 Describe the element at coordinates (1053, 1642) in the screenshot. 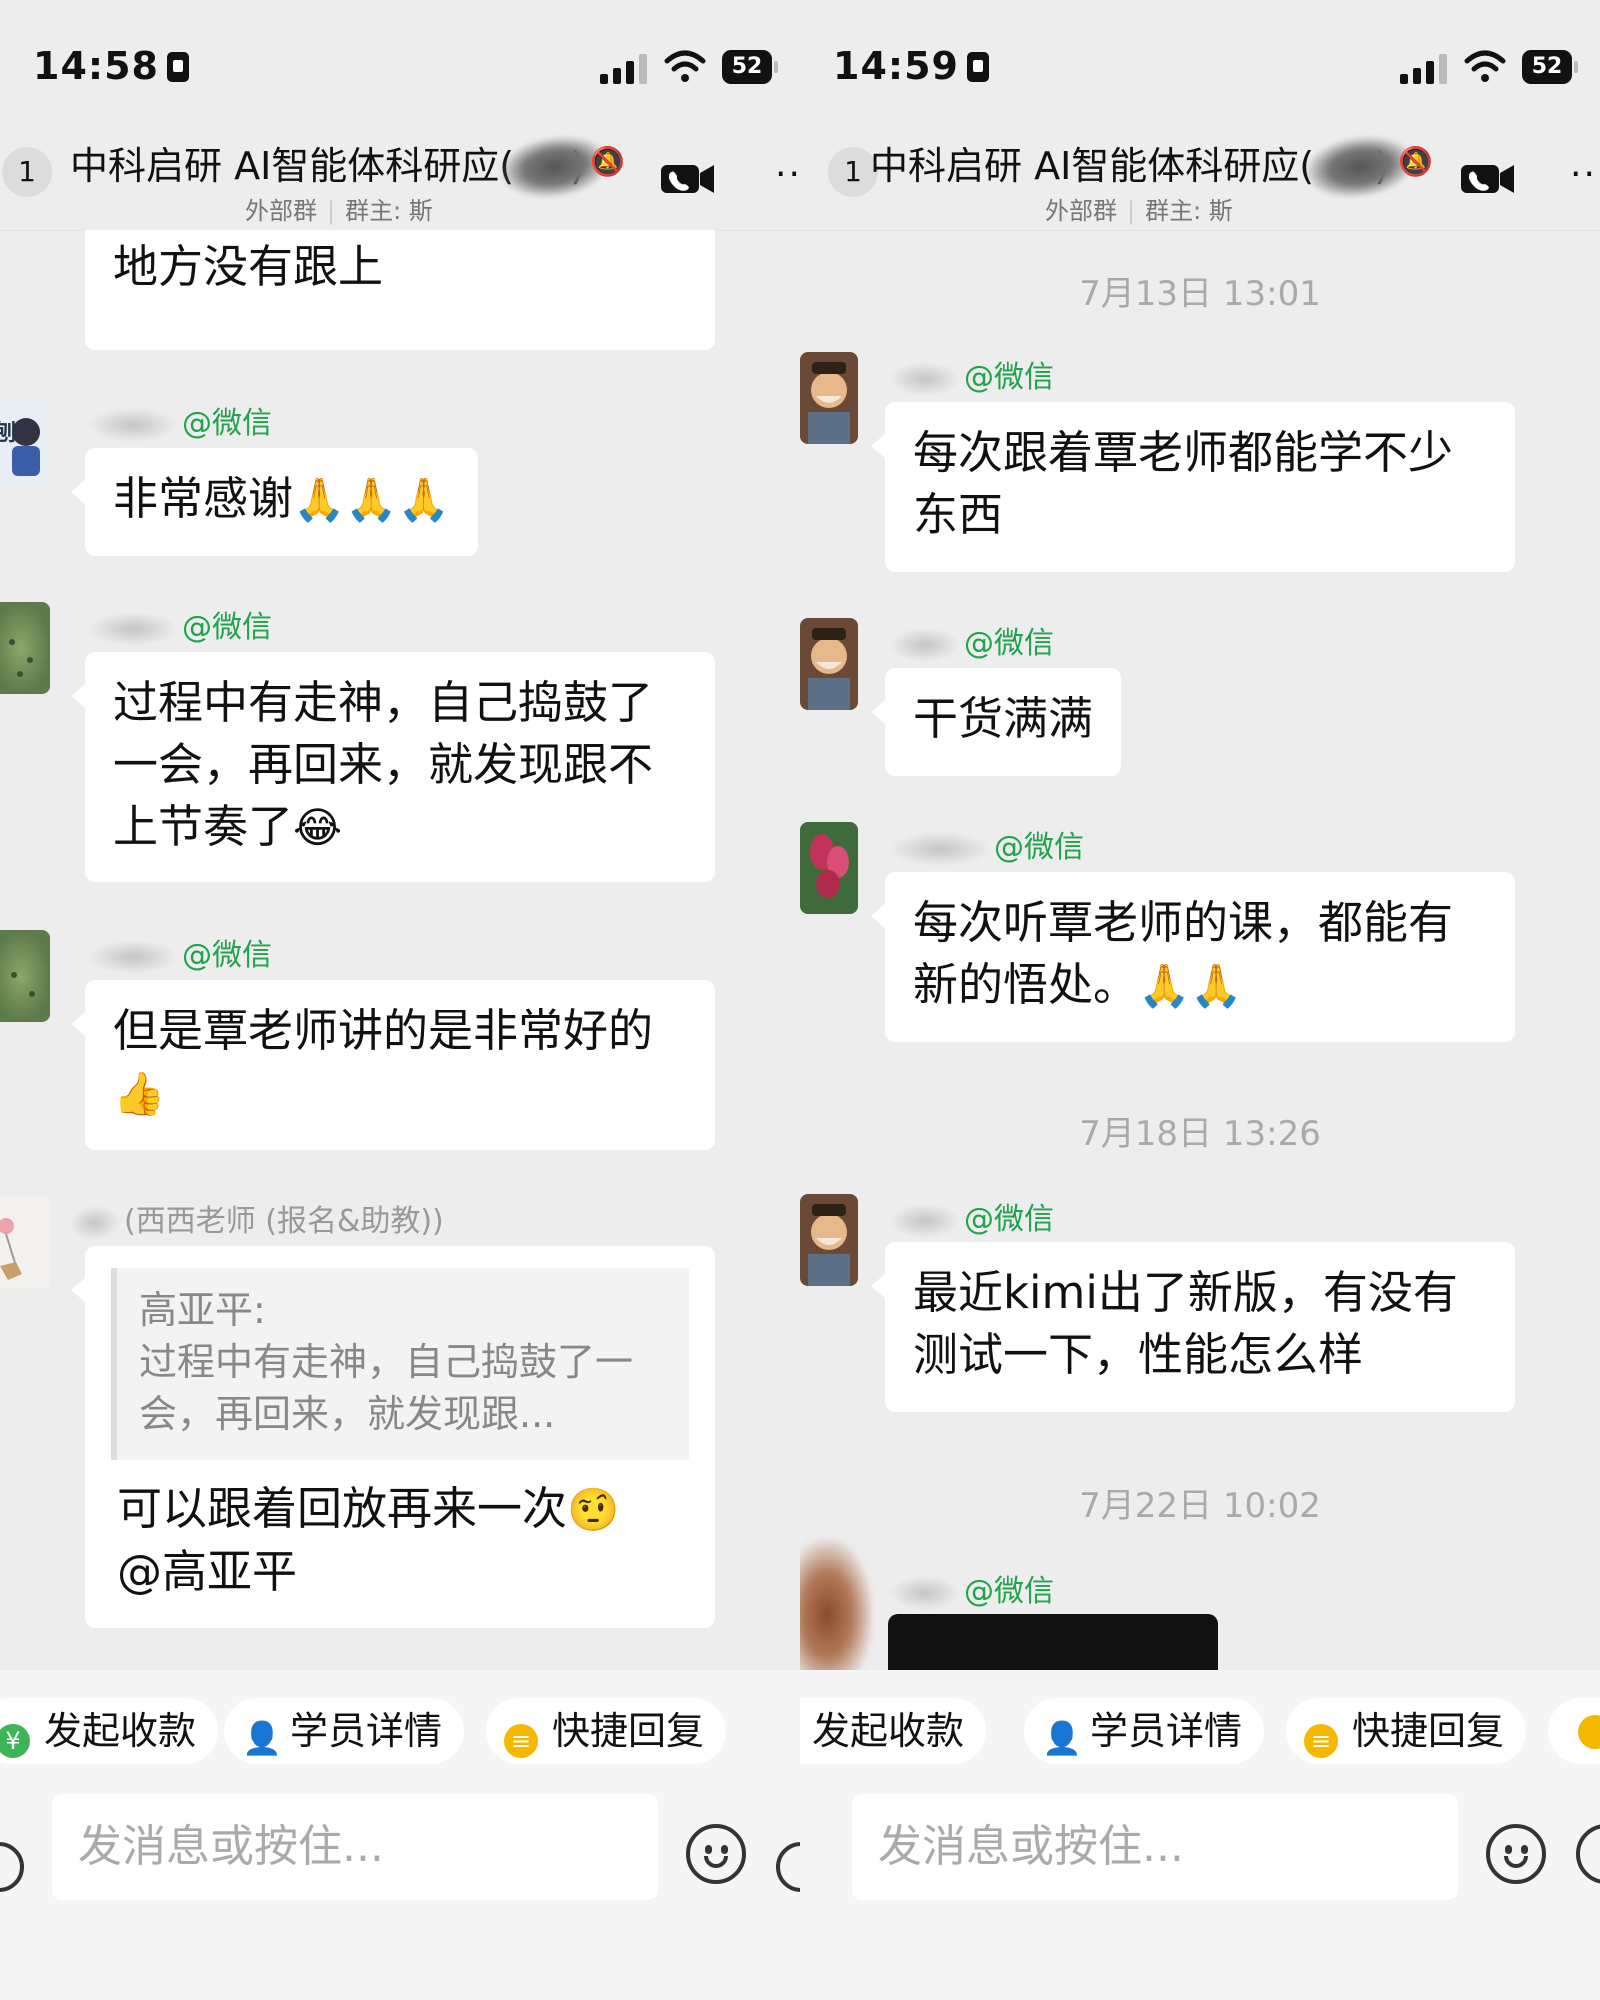

I see `image-message` at that location.